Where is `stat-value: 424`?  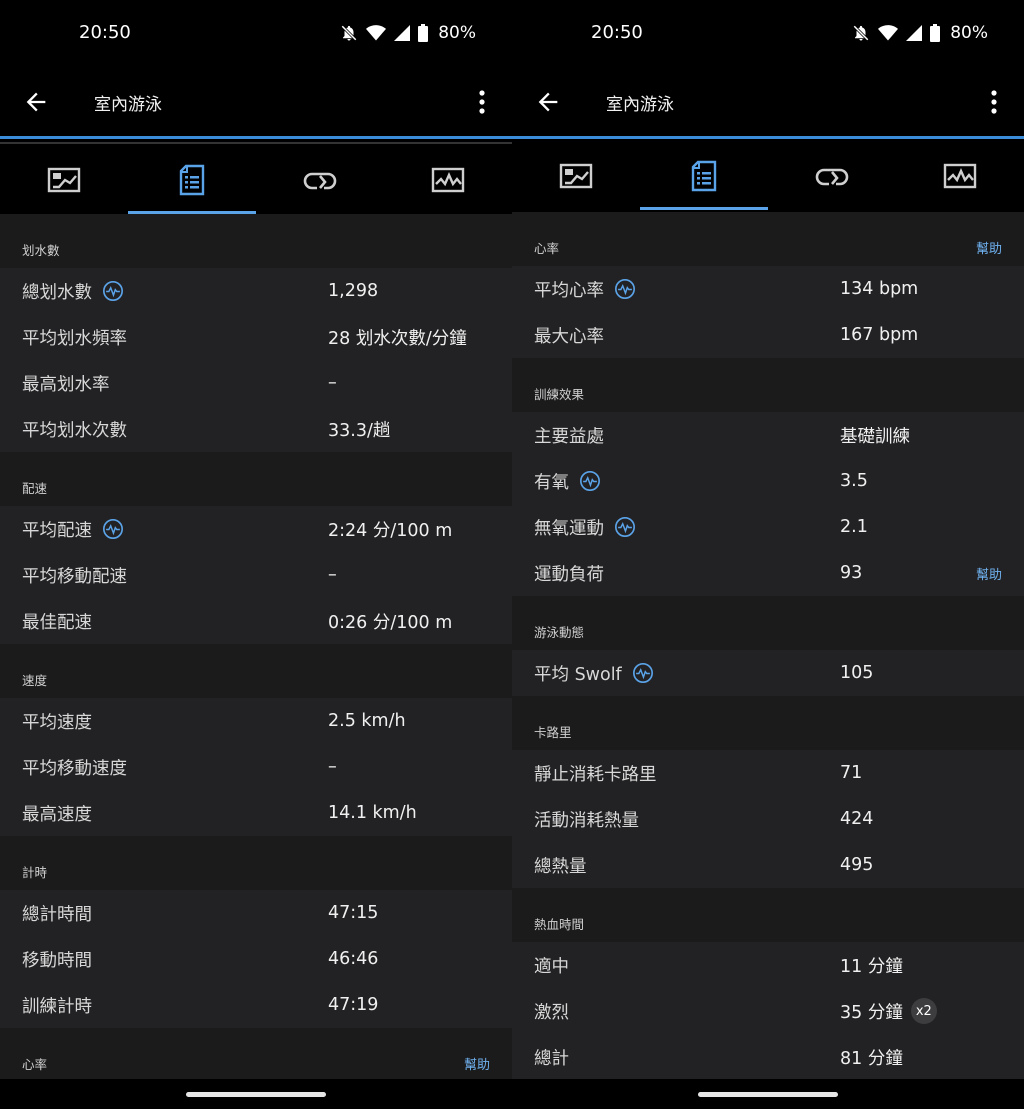 stat-value: 424 is located at coordinates (856, 819).